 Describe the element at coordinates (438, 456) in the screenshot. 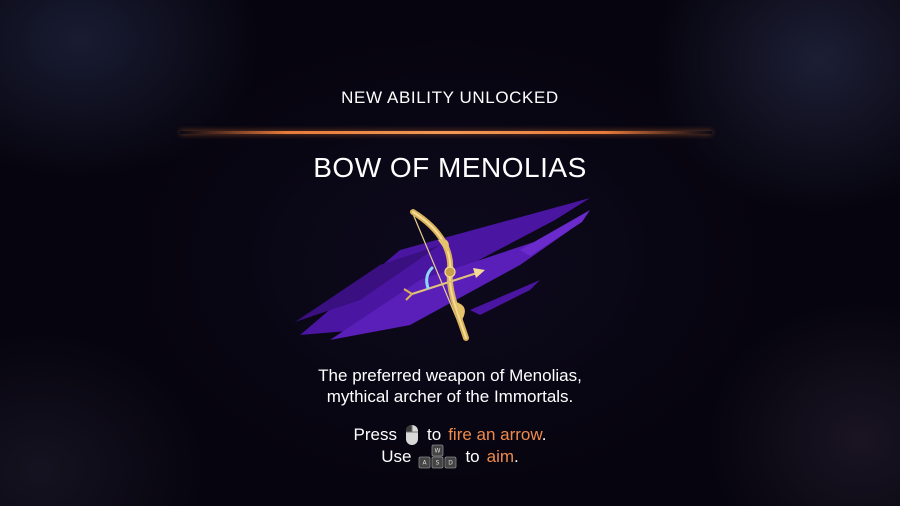

I see `wasd-keys-icon: W A S D` at that location.